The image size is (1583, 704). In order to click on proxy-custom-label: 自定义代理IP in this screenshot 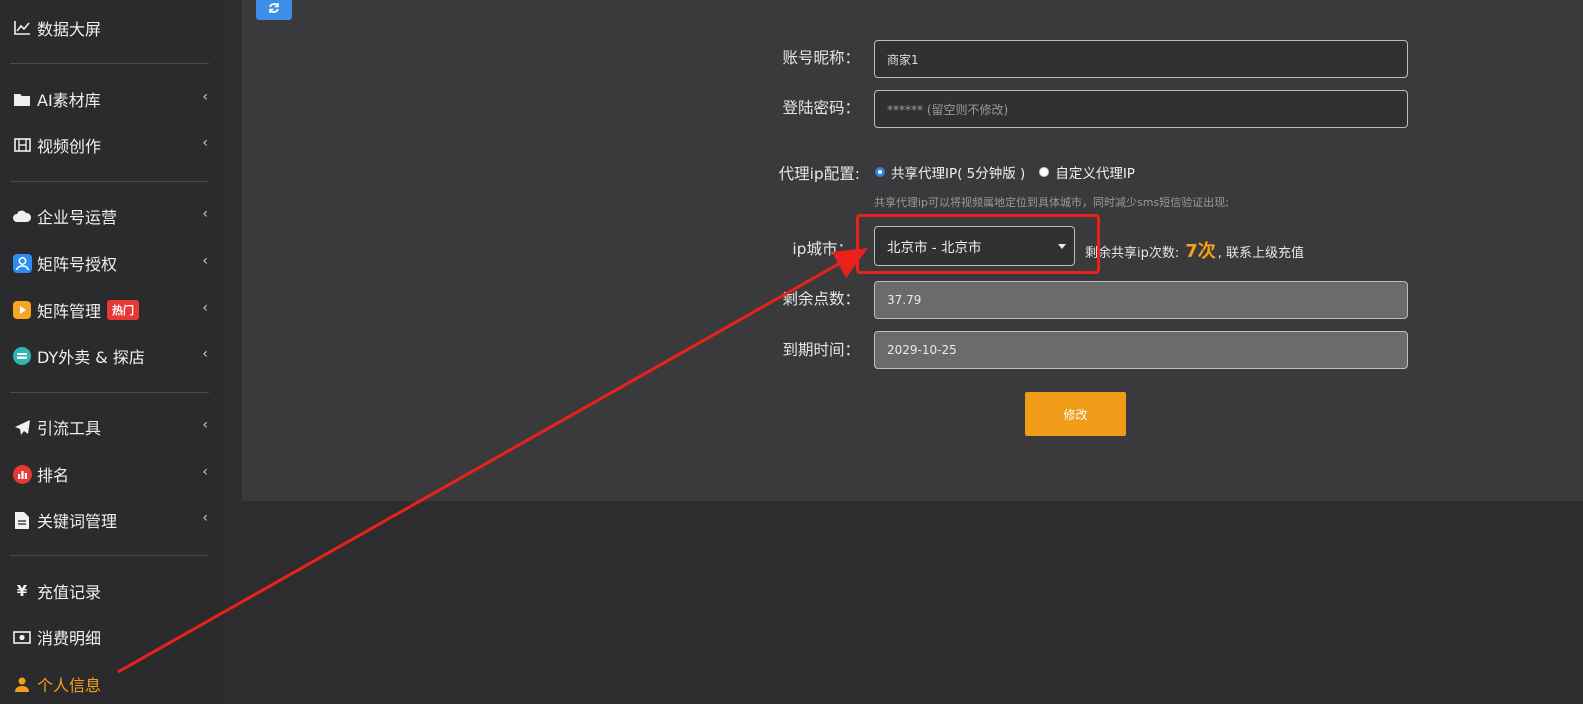, I will do `click(1095, 172)`.